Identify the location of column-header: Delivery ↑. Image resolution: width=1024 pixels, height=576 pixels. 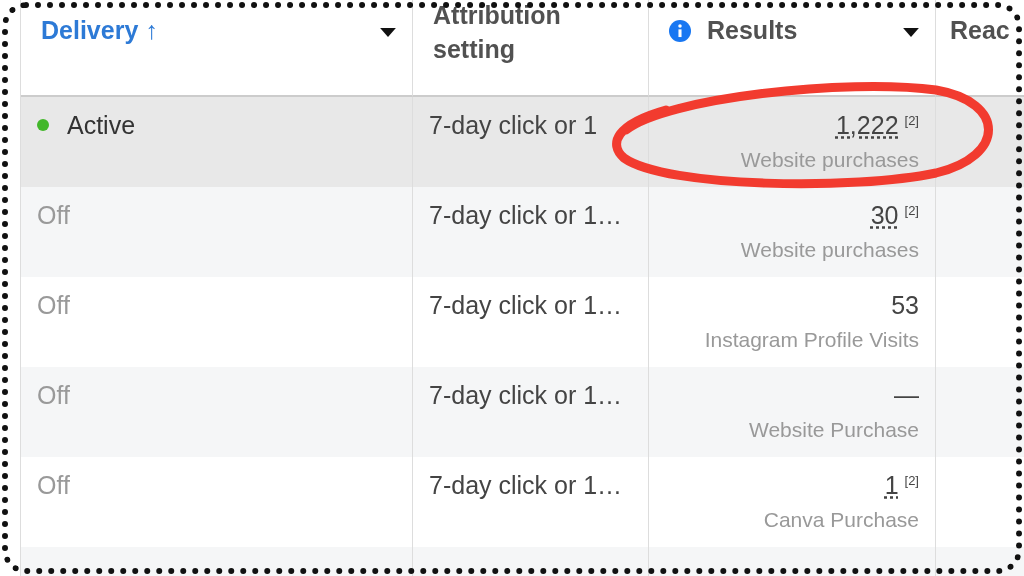
(99, 30).